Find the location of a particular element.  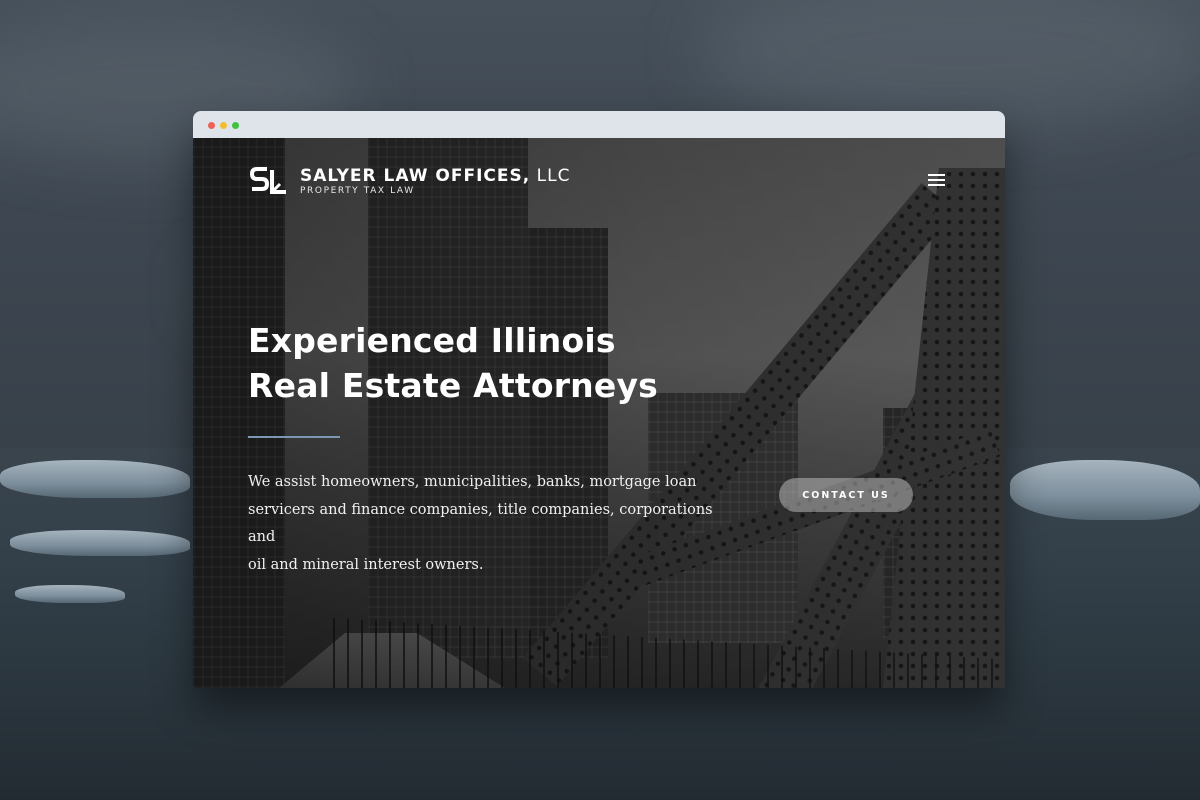

maximize-window-dot is located at coordinates (235, 125).